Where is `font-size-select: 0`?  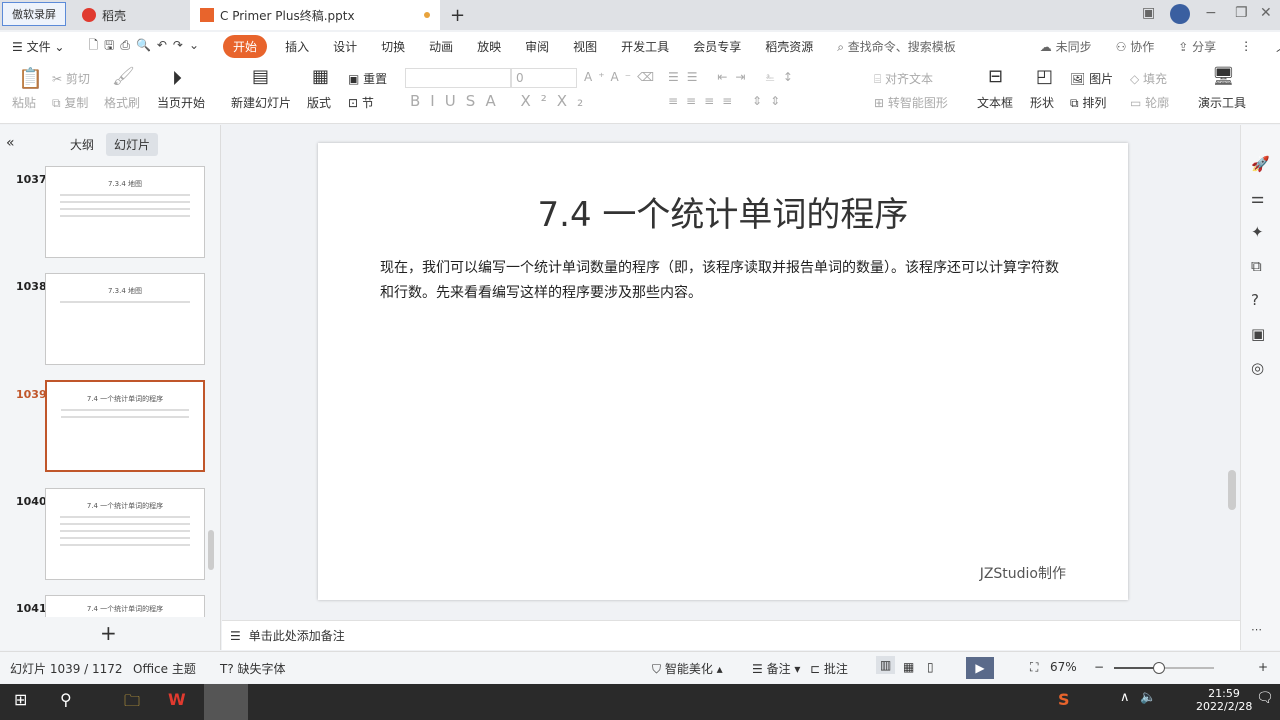 font-size-select: 0 is located at coordinates (544, 78).